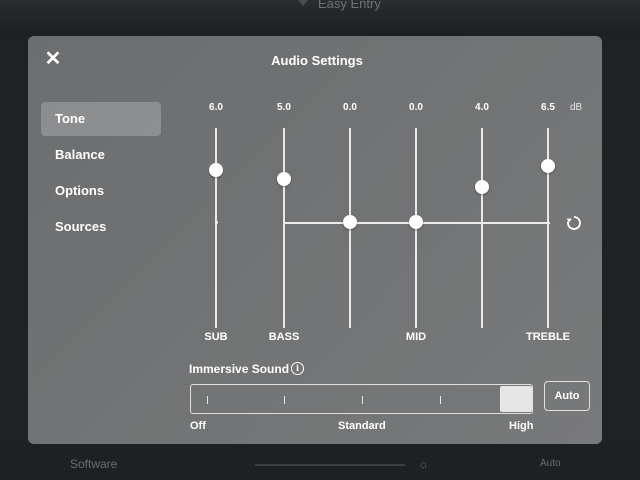 This screenshot has width=640, height=480. I want to click on background-top-label: Easy Entry, so click(349, 5).